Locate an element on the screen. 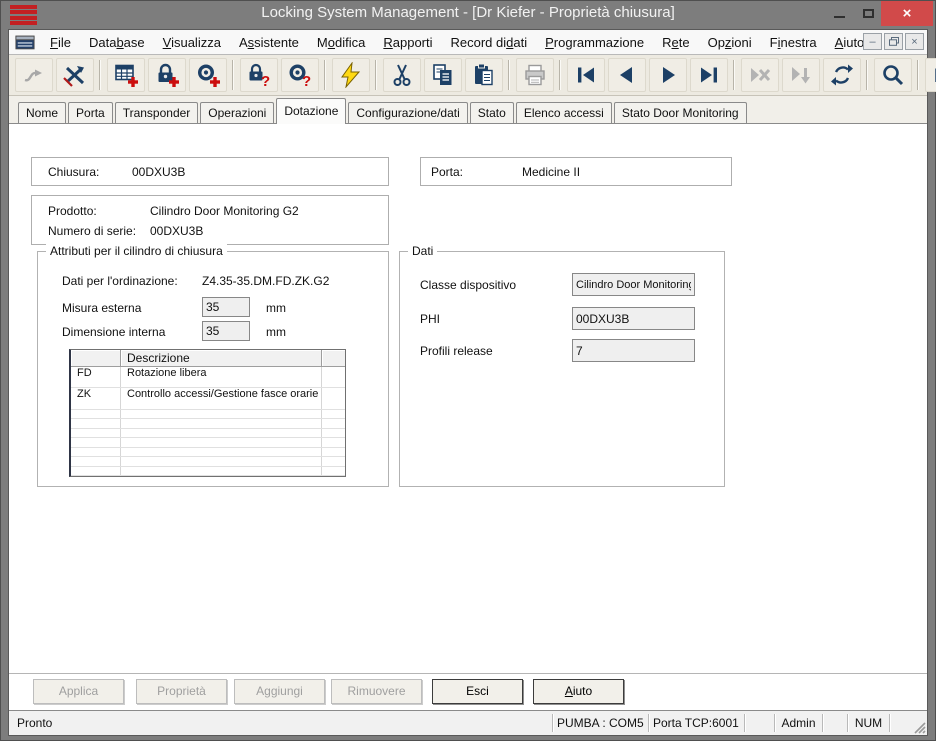 The image size is (936, 741). minimize-button is located at coordinates (839, 13).